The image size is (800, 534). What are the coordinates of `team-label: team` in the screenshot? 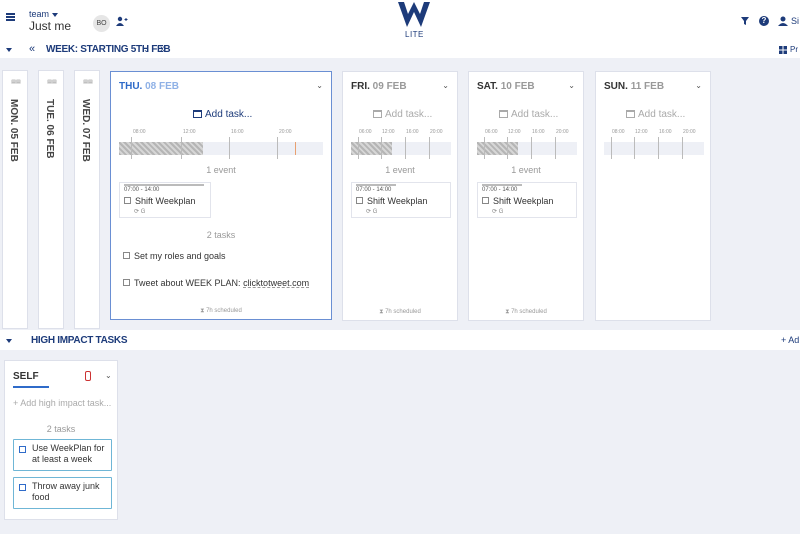 It's located at (39, 14).